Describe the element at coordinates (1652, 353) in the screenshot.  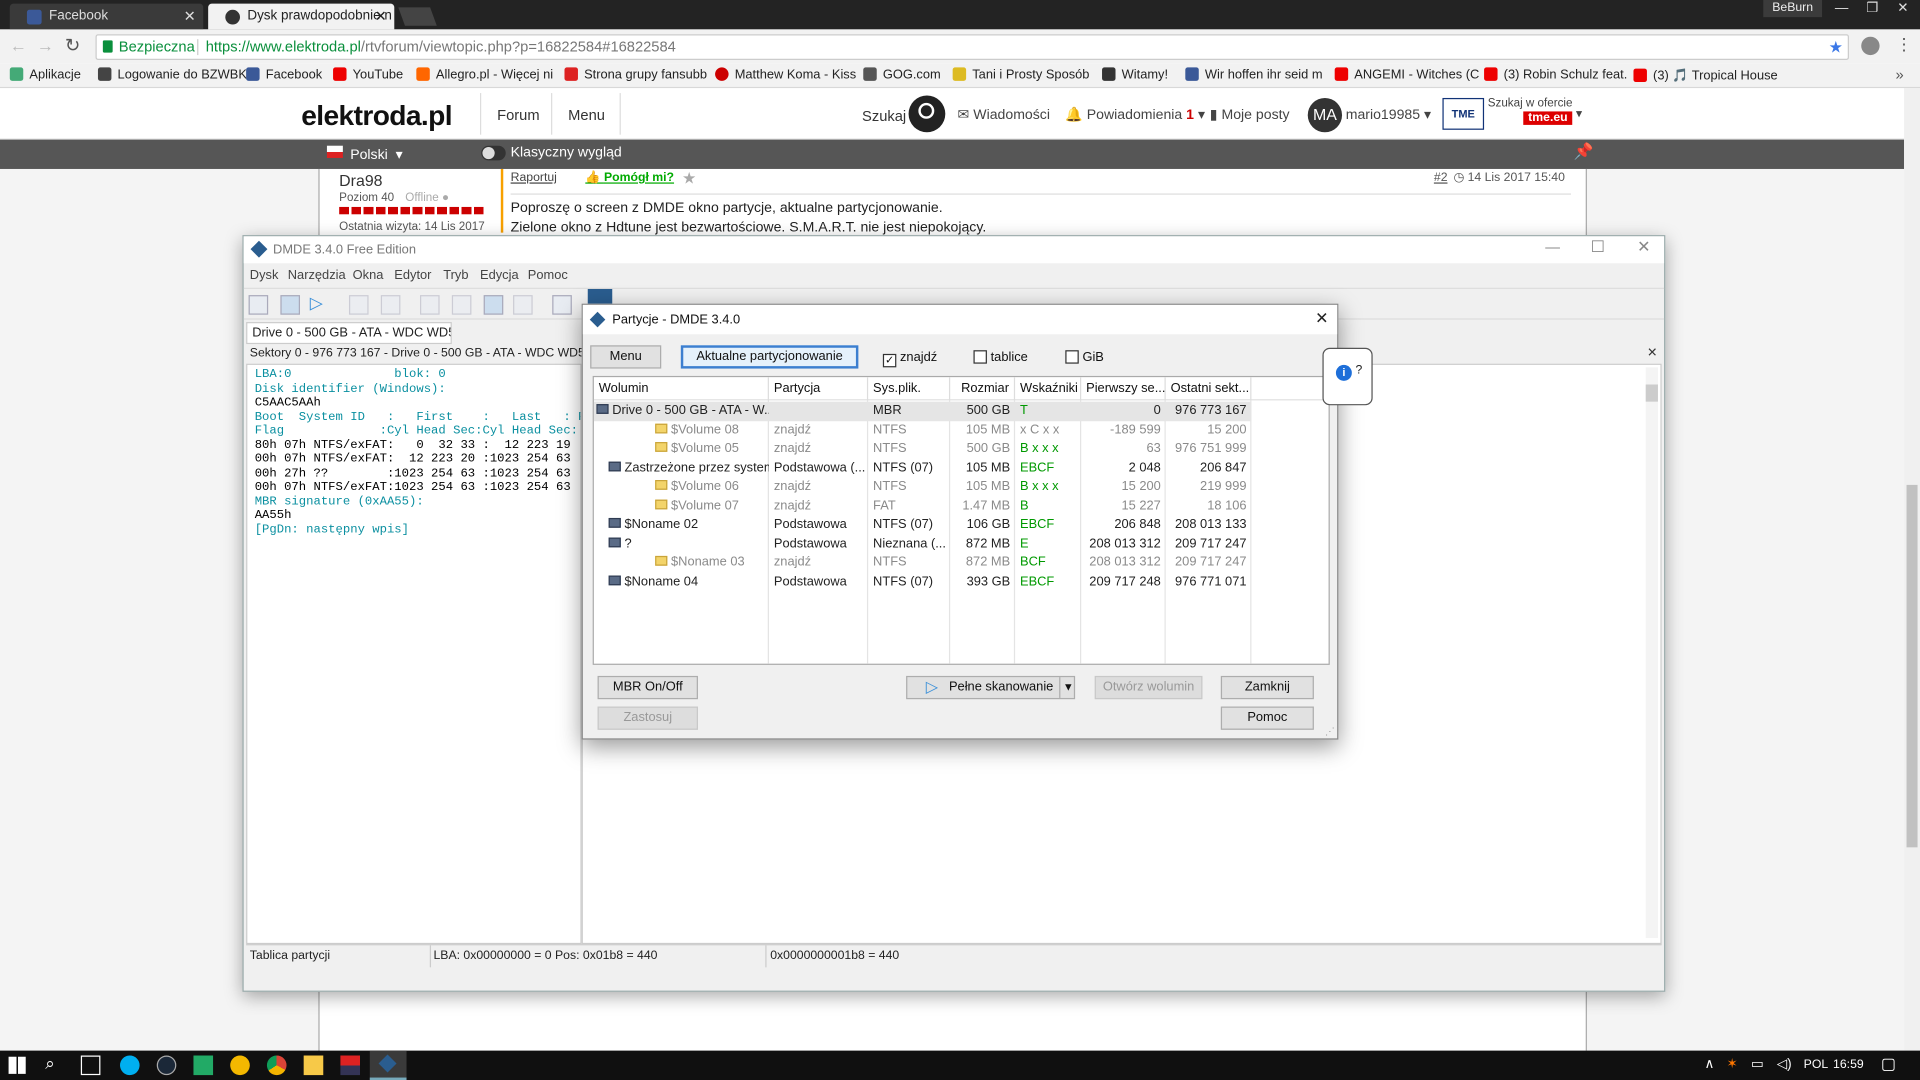
I see `close-pane-icon: ✕` at that location.